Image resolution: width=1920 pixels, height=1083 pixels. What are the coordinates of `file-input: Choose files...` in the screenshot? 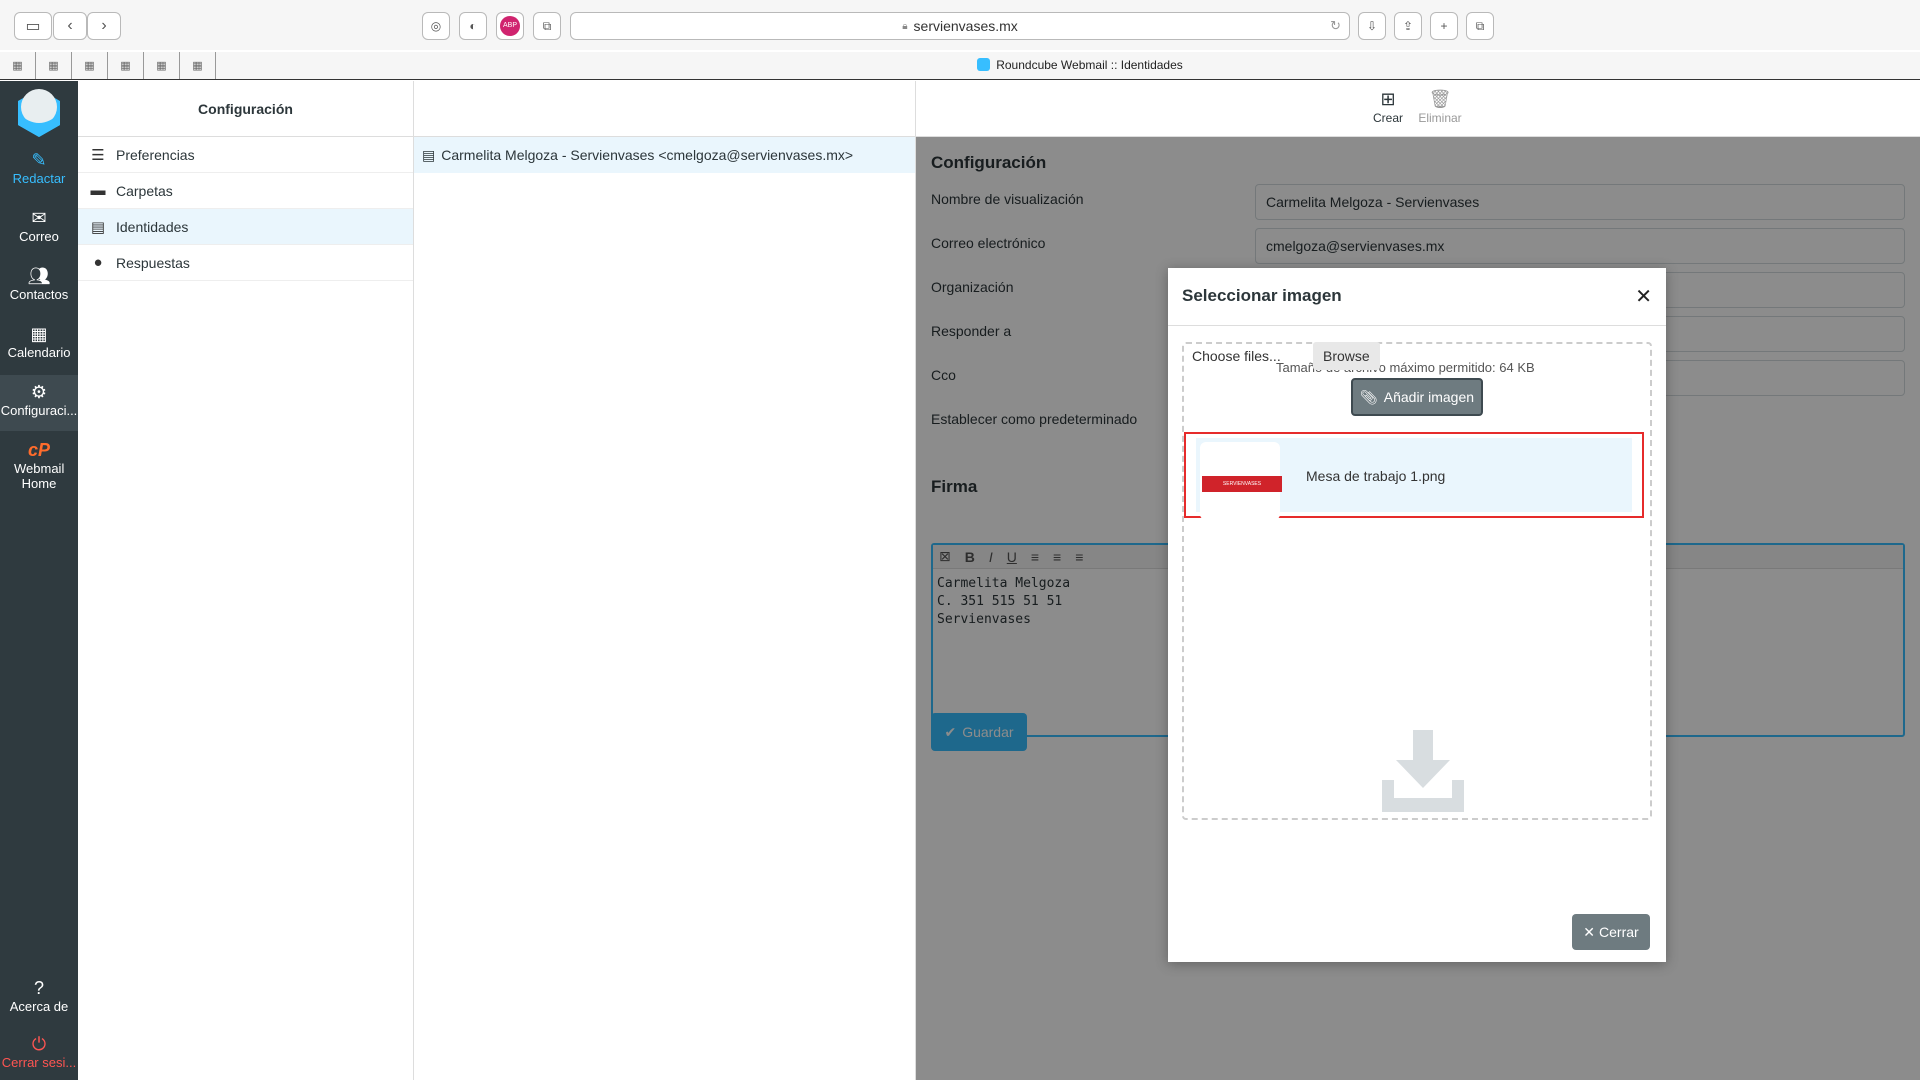 It's located at (1236, 356).